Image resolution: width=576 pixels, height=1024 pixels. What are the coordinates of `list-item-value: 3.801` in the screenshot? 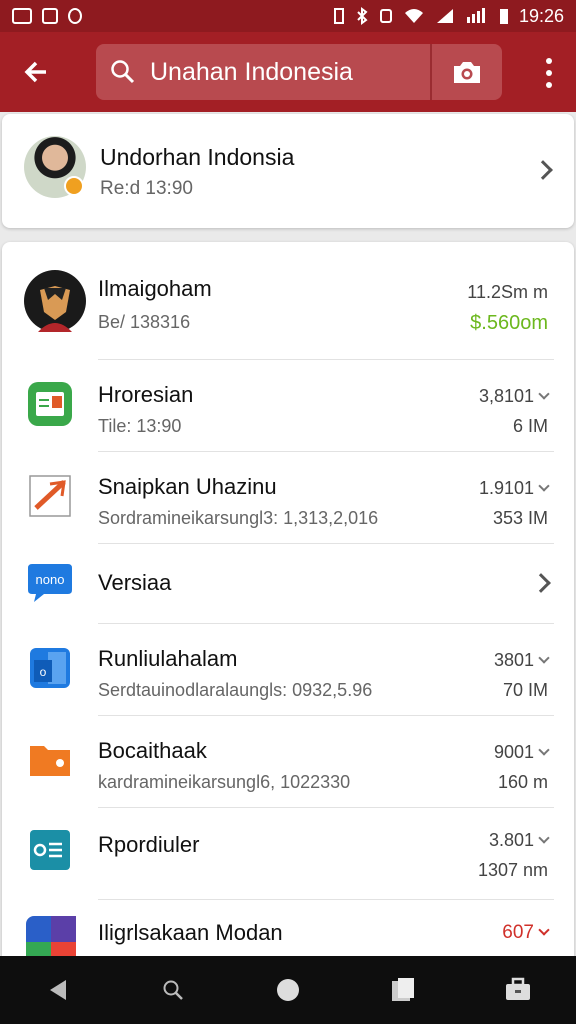 It's located at (519, 840).